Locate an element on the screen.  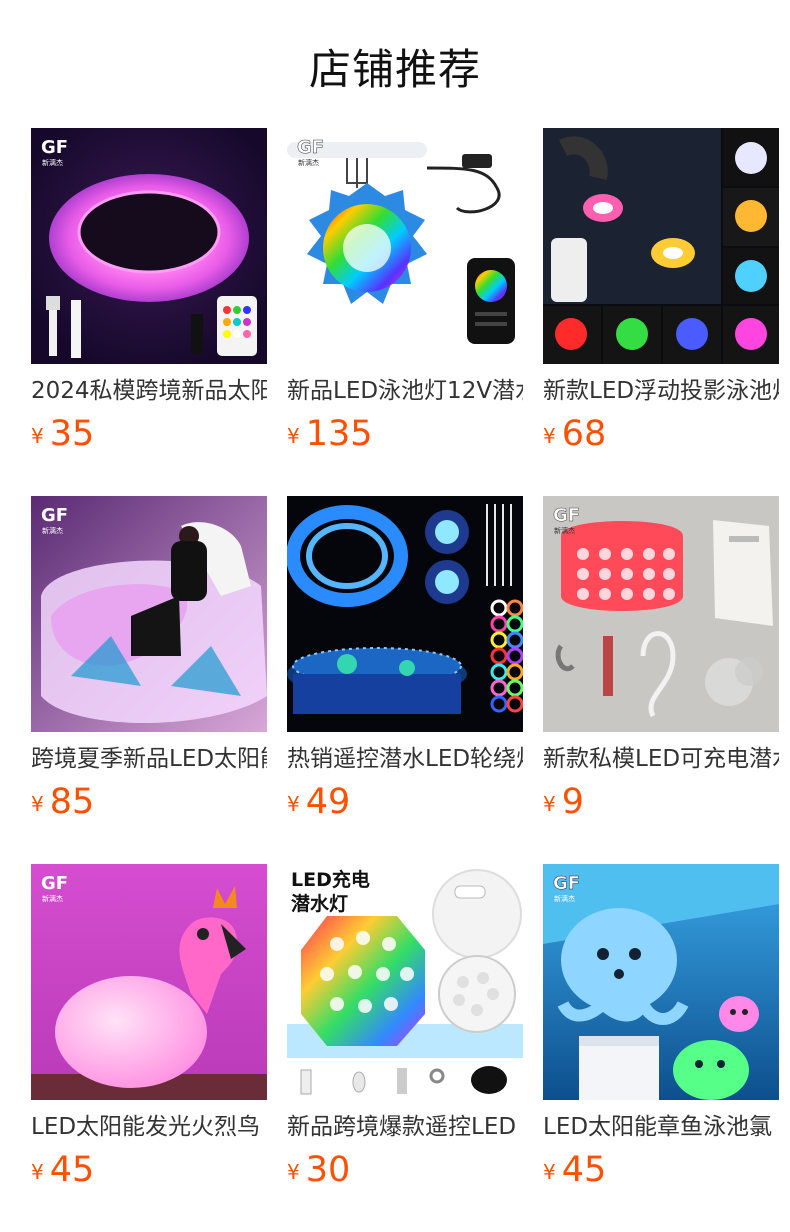
product-card: GF 新漓杰 新款私模LED可充电潜水 ¥9 is located at coordinates (661, 680).